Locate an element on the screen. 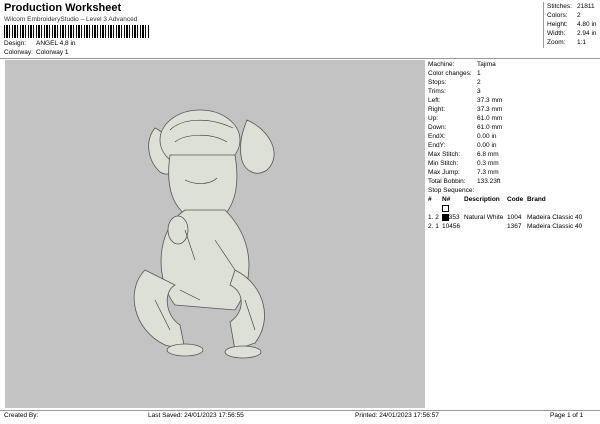  col-header: # is located at coordinates (430, 199).